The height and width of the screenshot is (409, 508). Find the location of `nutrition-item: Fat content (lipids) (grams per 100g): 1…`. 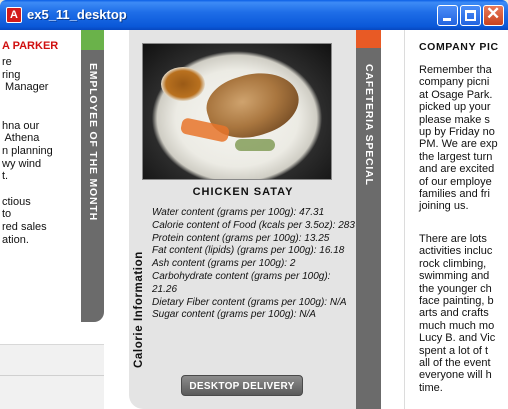

nutrition-item: Fat content (lipids) (grams per 100g): 1… is located at coordinates (248, 251).